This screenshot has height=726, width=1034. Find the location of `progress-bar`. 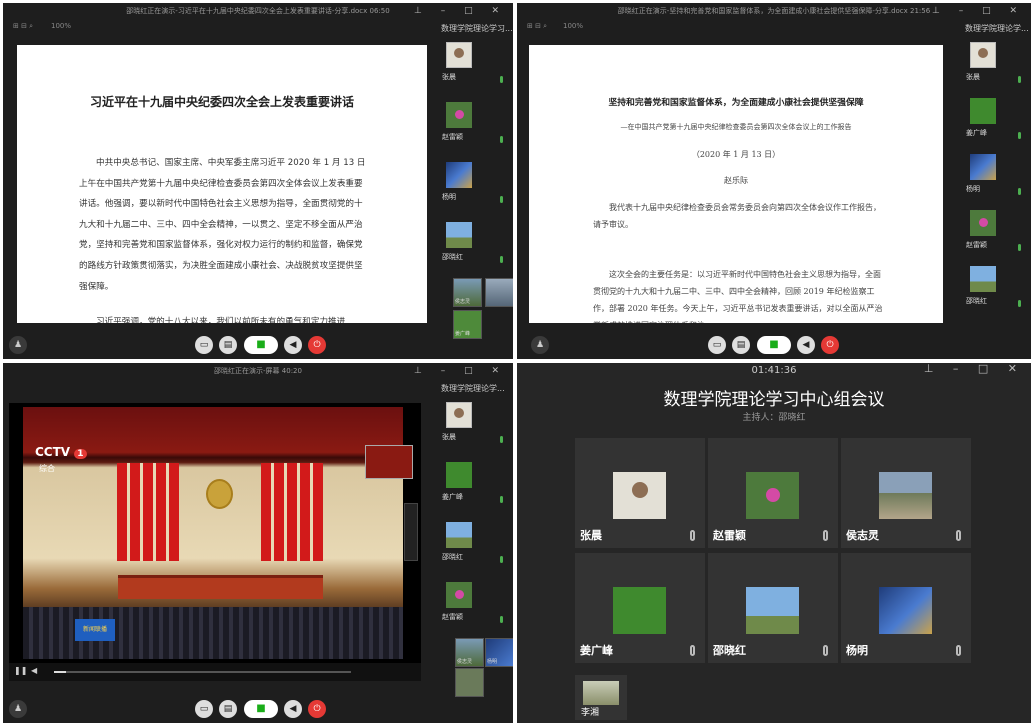

progress-bar is located at coordinates (202, 672).